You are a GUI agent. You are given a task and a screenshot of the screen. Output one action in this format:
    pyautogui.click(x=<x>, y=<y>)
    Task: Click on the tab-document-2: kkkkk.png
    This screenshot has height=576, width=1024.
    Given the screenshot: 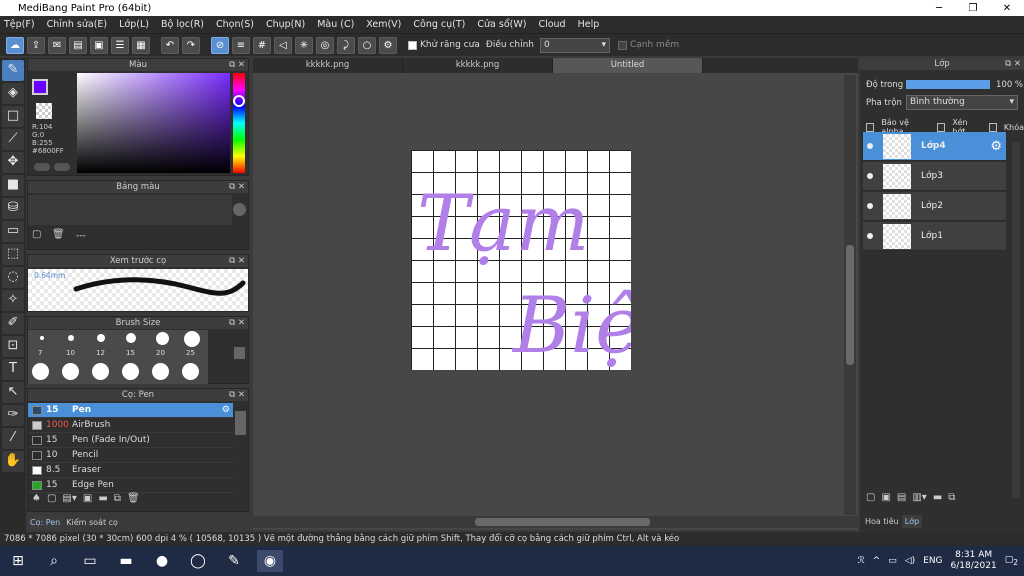 What is the action you would take?
    pyautogui.click(x=478, y=65)
    